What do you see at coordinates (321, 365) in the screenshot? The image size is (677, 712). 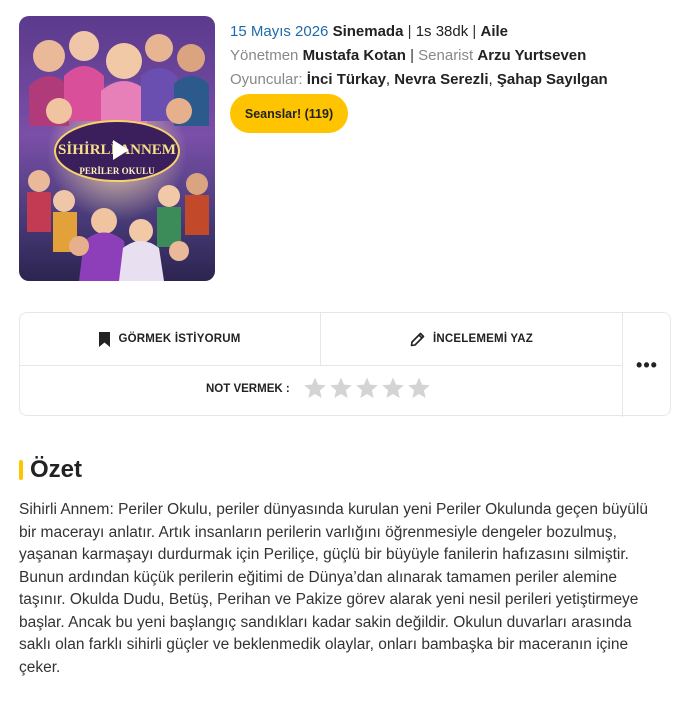 I see `divider` at bounding box center [321, 365].